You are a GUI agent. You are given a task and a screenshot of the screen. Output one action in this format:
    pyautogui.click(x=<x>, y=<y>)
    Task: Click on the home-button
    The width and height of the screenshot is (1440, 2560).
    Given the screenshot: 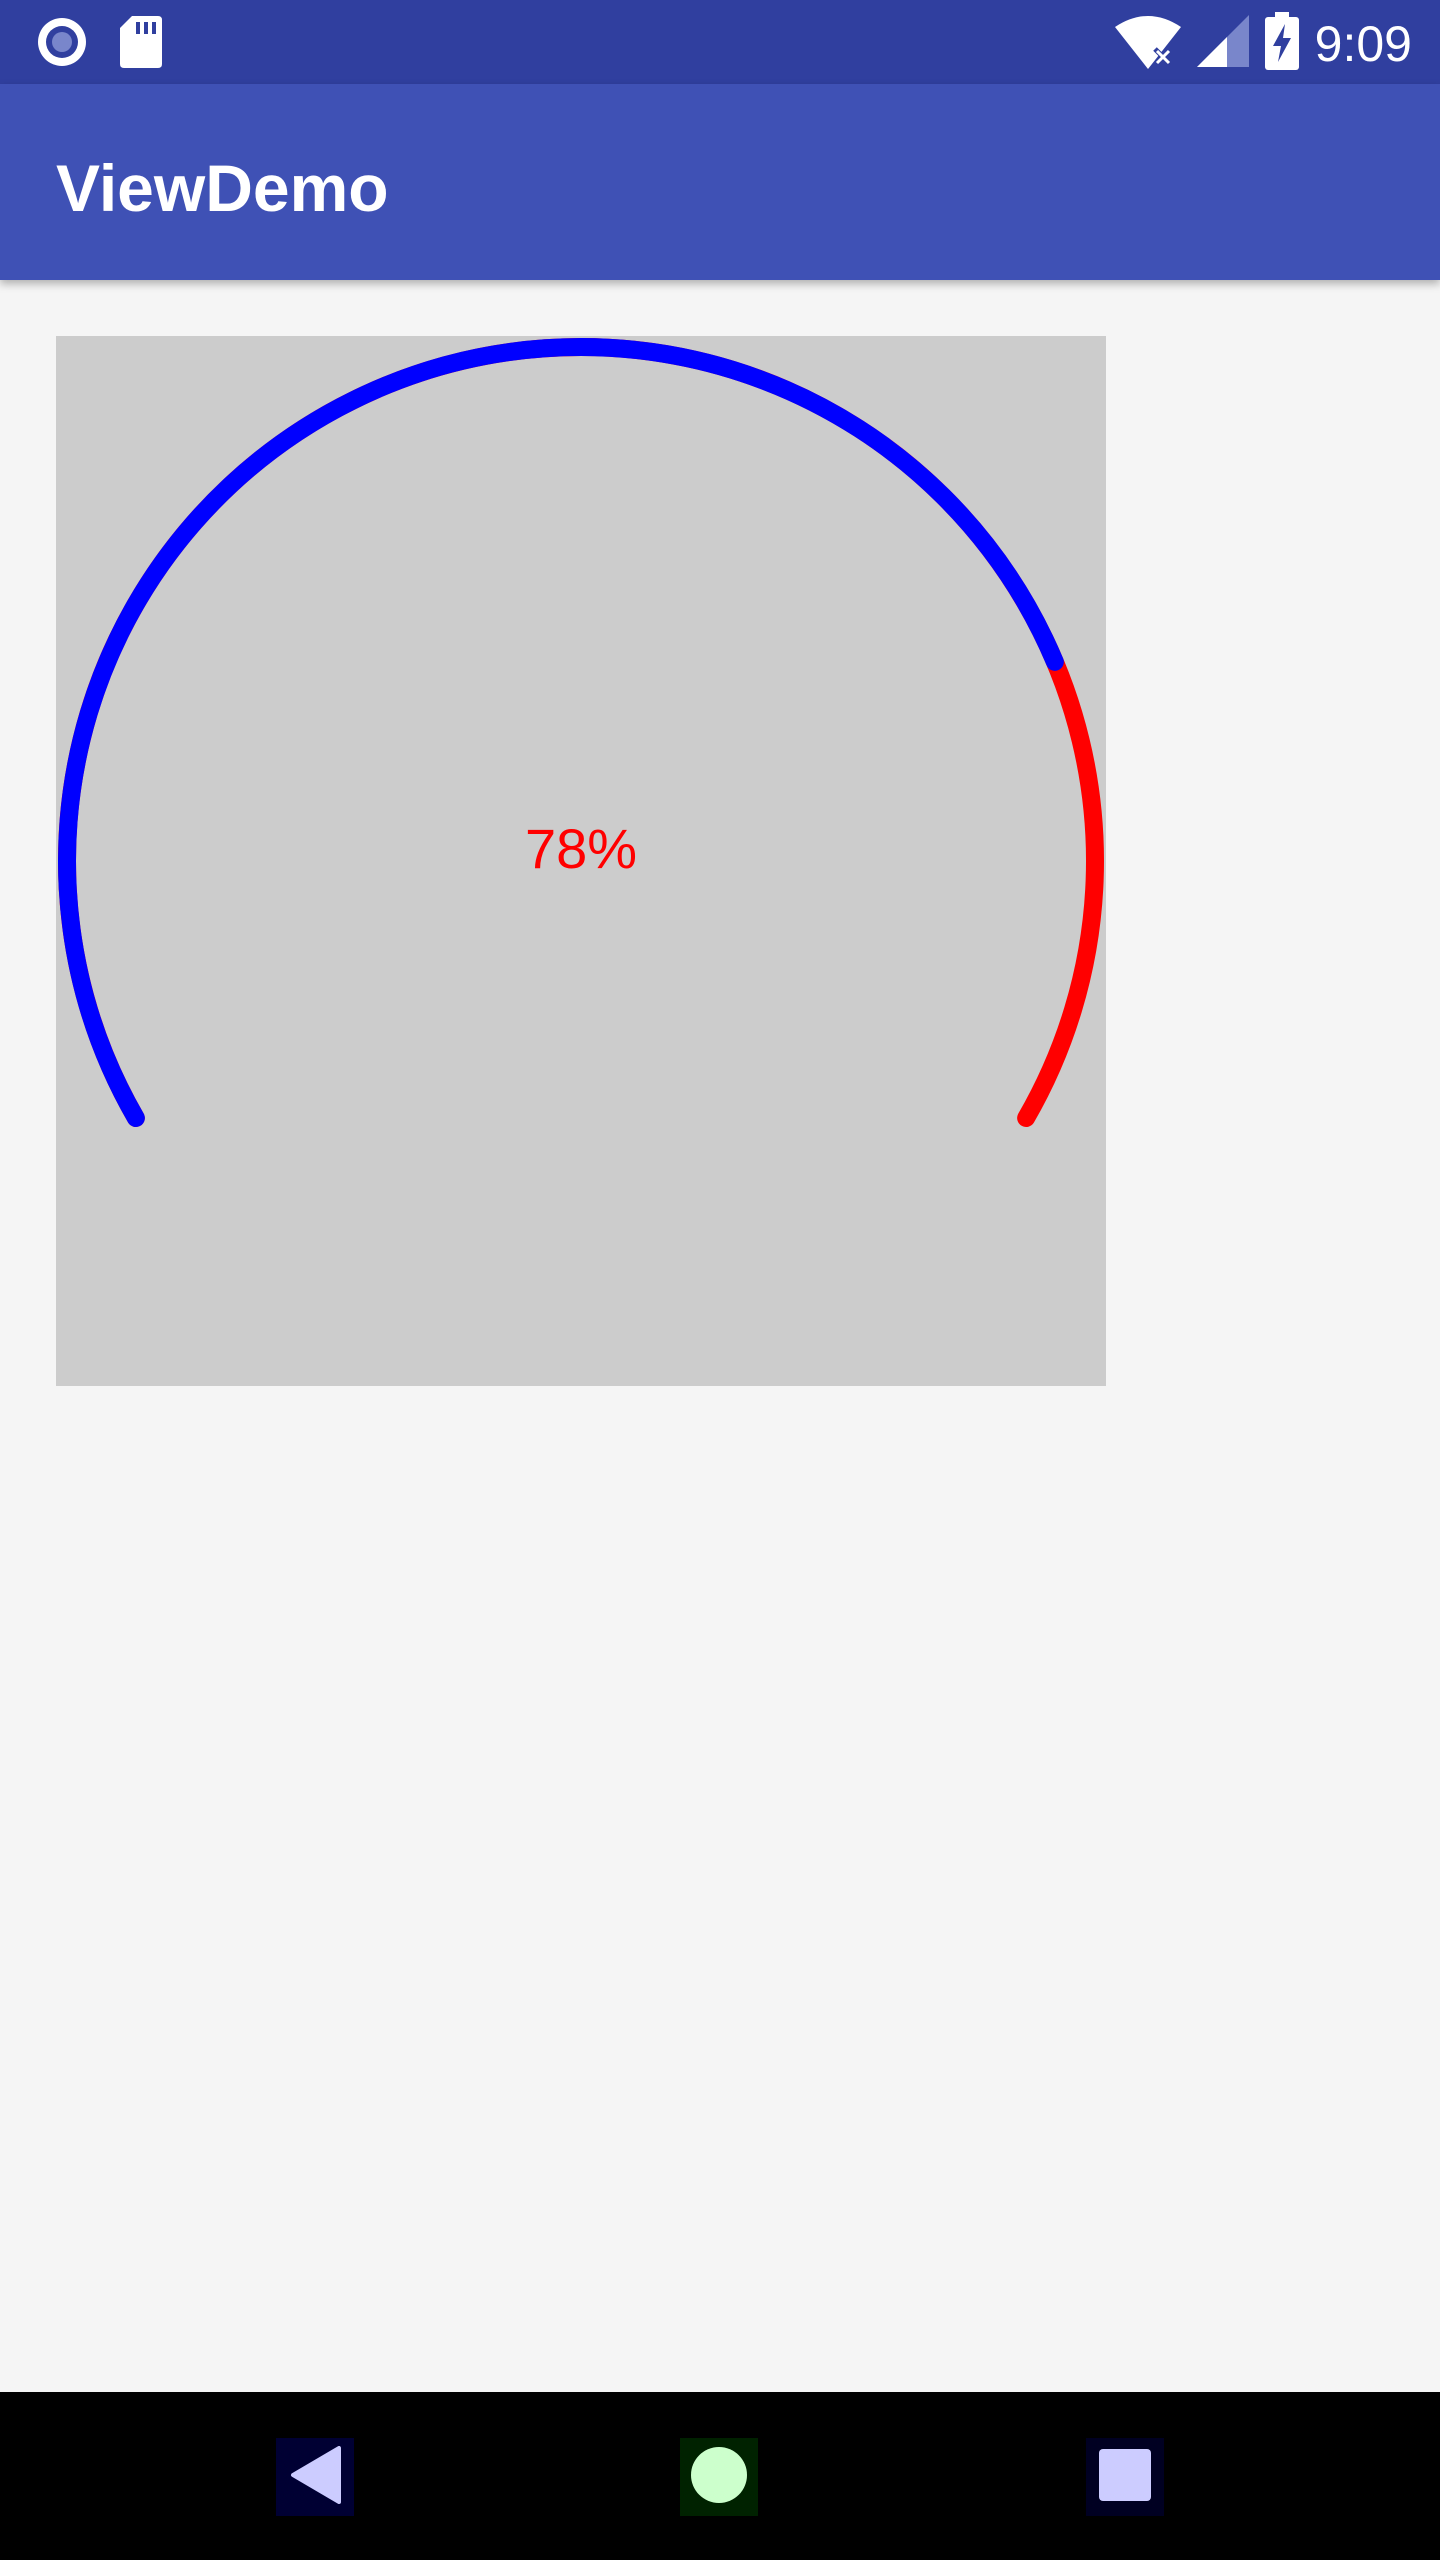 What is the action you would take?
    pyautogui.click(x=719, y=2477)
    